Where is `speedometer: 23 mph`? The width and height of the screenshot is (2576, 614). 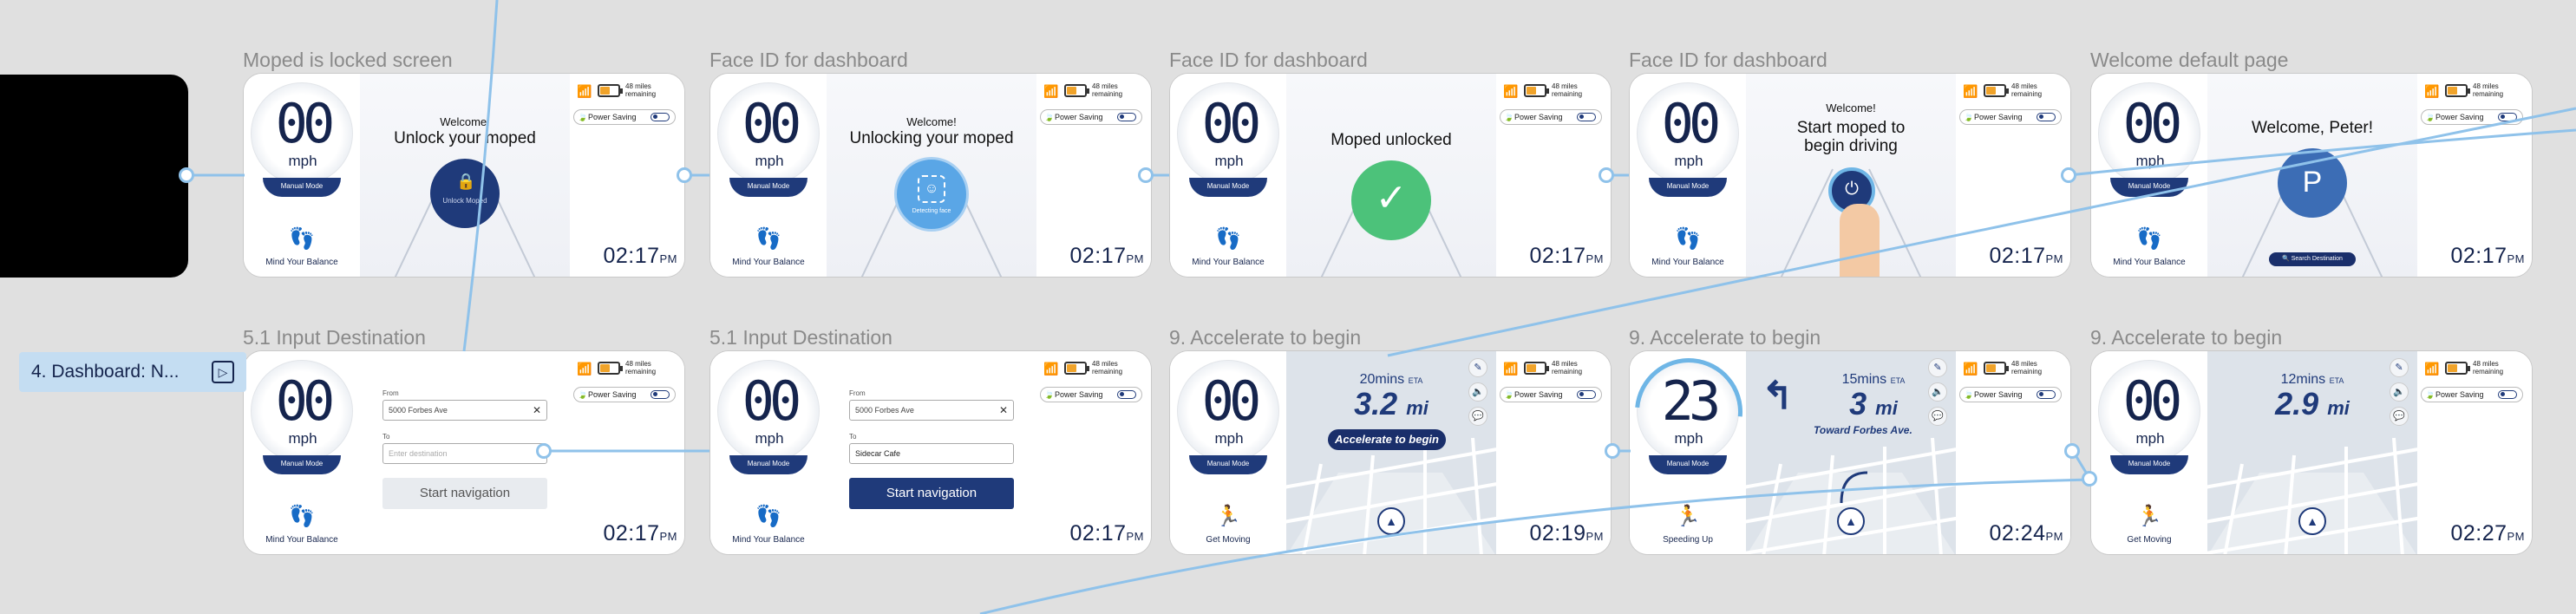 speedometer: 23 mph is located at coordinates (1697, 419).